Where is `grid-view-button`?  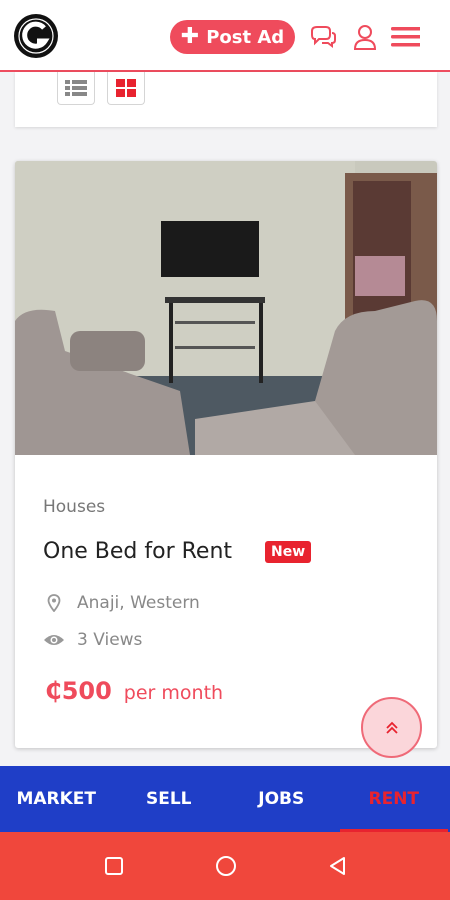
grid-view-button is located at coordinates (126, 88).